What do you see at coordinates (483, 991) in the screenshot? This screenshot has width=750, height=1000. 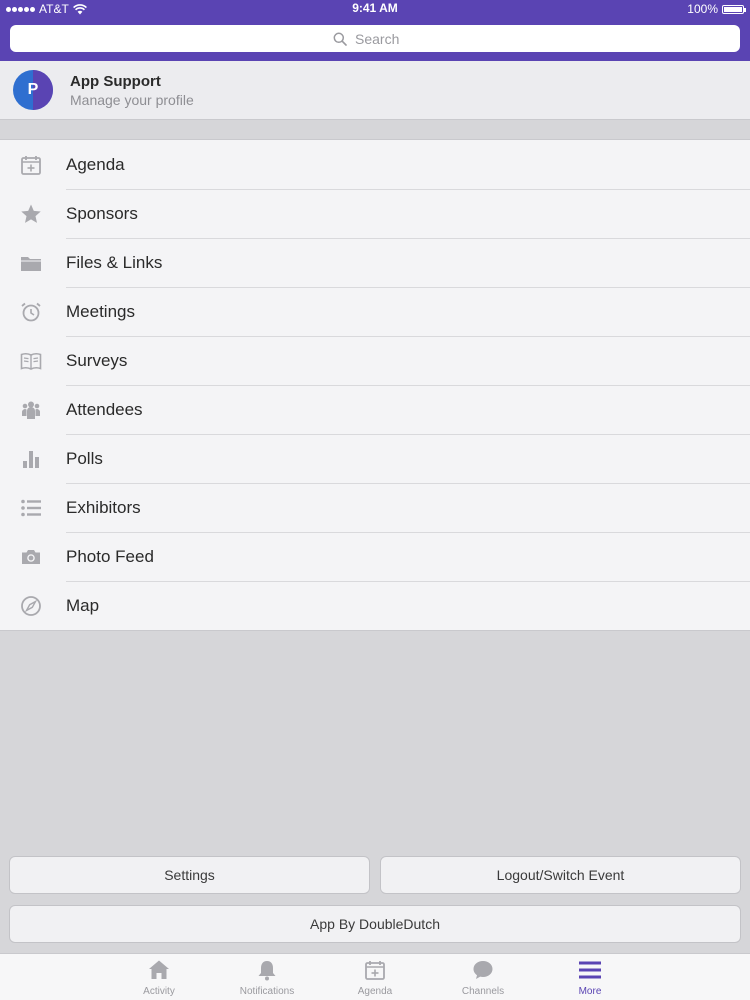 I see `tab-label: Channels` at bounding box center [483, 991].